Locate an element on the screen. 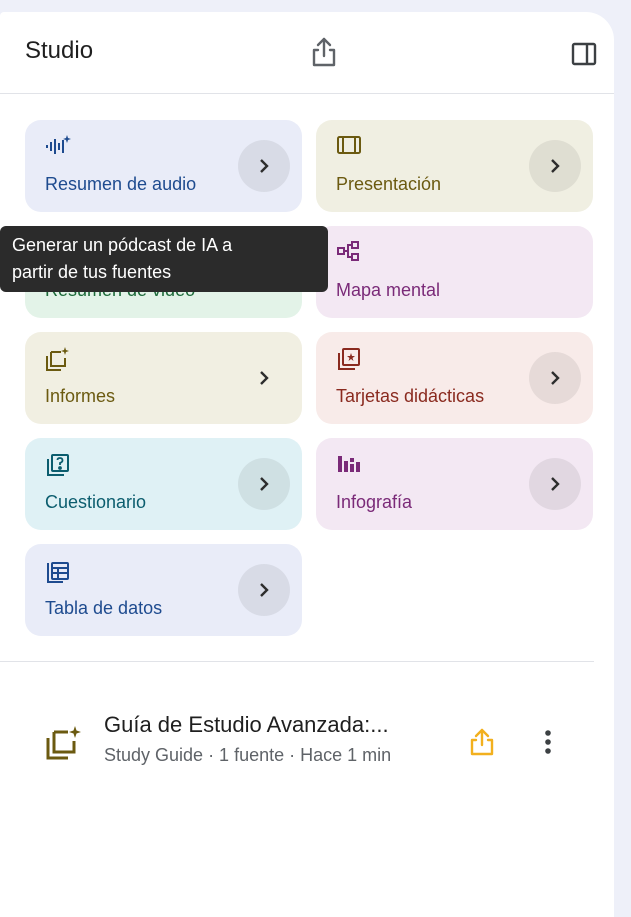  share-note-icon is located at coordinates (482, 742).